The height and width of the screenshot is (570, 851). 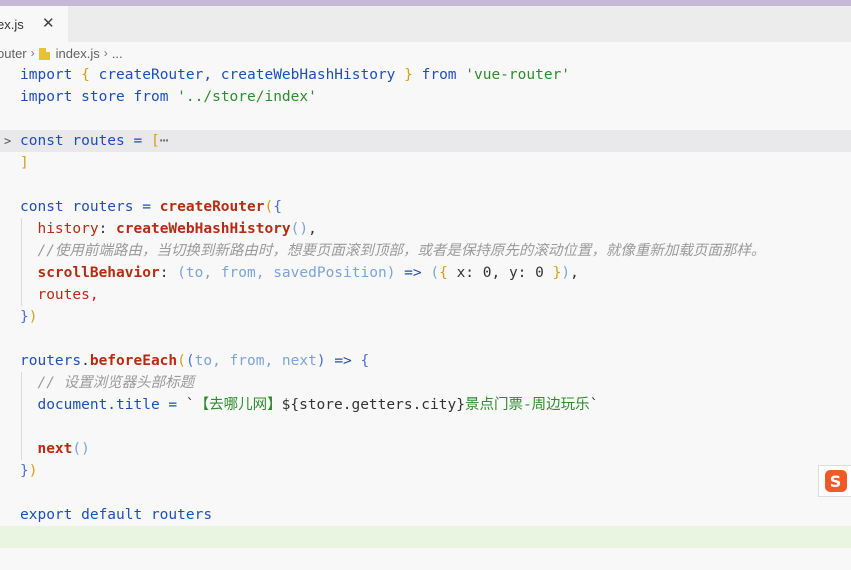 I want to click on property-key: history, so click(x=68, y=229).